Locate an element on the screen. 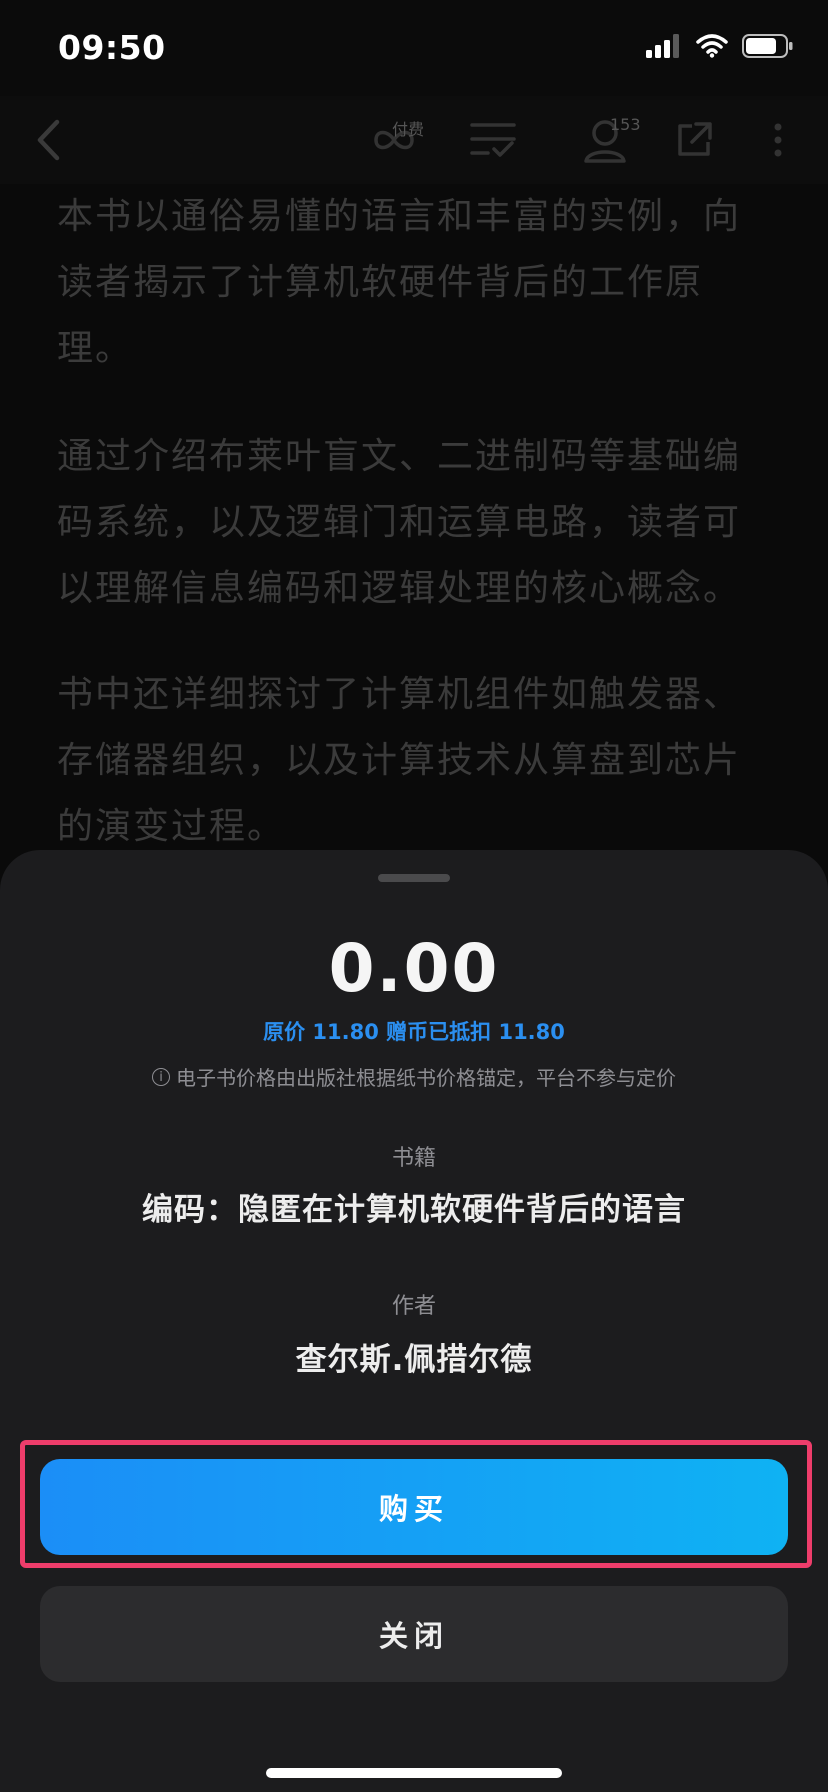  paragraph: 本书以通俗易懂的语言和丰富的实例，向读者揭示了计算机软硬件背后的工作原理。 is located at coordinates (399, 282).